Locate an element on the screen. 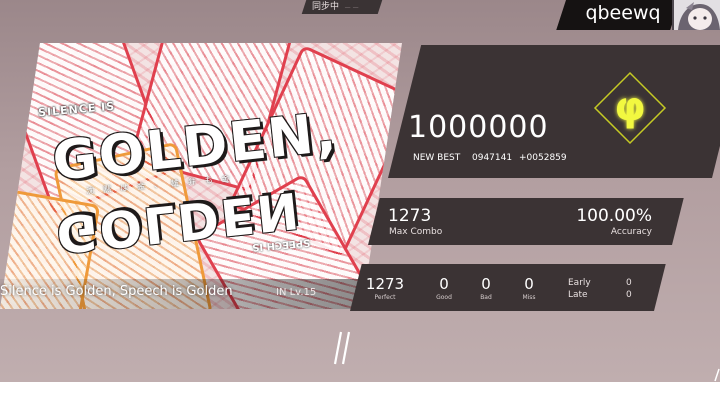  max-combo-value: 1273 is located at coordinates (410, 216).